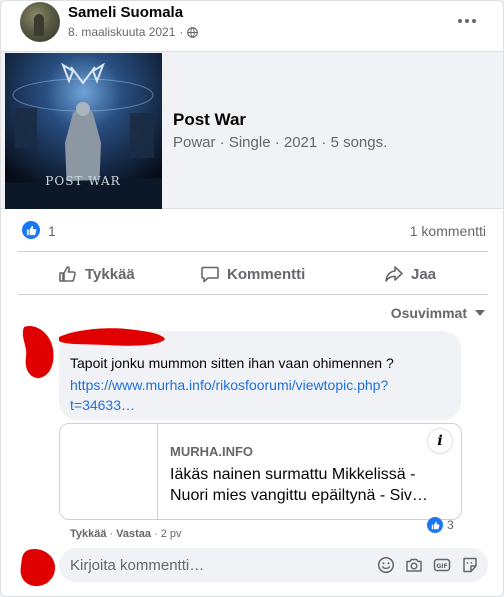 This screenshot has width=504, height=597. What do you see at coordinates (450, 525) in the screenshot?
I see `comment-reaction-count: 3` at bounding box center [450, 525].